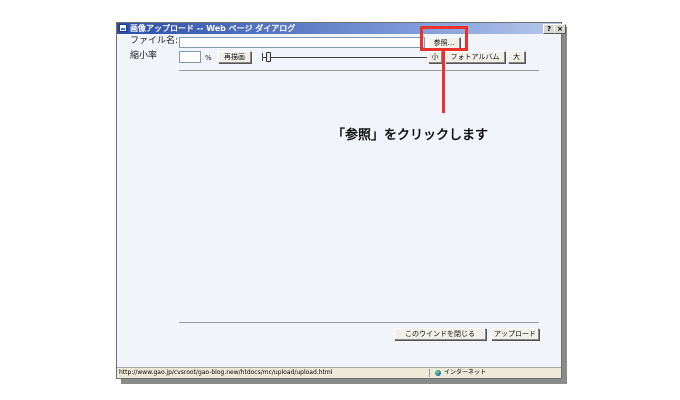 This screenshot has width=680, height=400. What do you see at coordinates (475, 57) in the screenshot?
I see `photo-album-button: フォトアルバム` at bounding box center [475, 57].